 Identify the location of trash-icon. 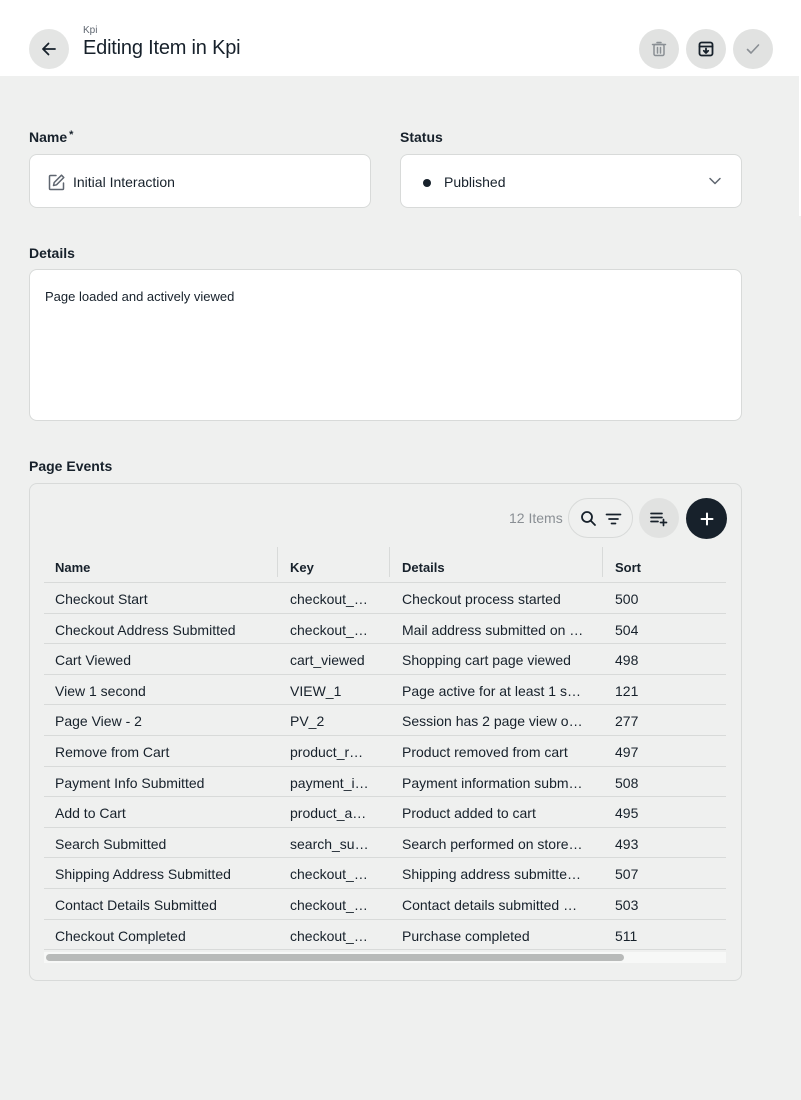
(659, 49).